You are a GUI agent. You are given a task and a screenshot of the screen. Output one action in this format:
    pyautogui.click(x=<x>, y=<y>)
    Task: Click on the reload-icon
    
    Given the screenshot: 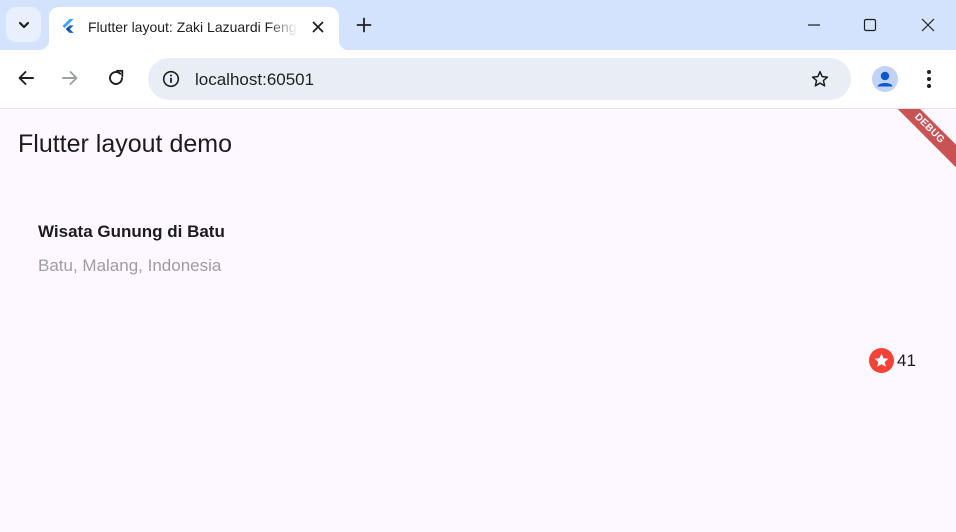 What is the action you would take?
    pyautogui.click(x=116, y=77)
    